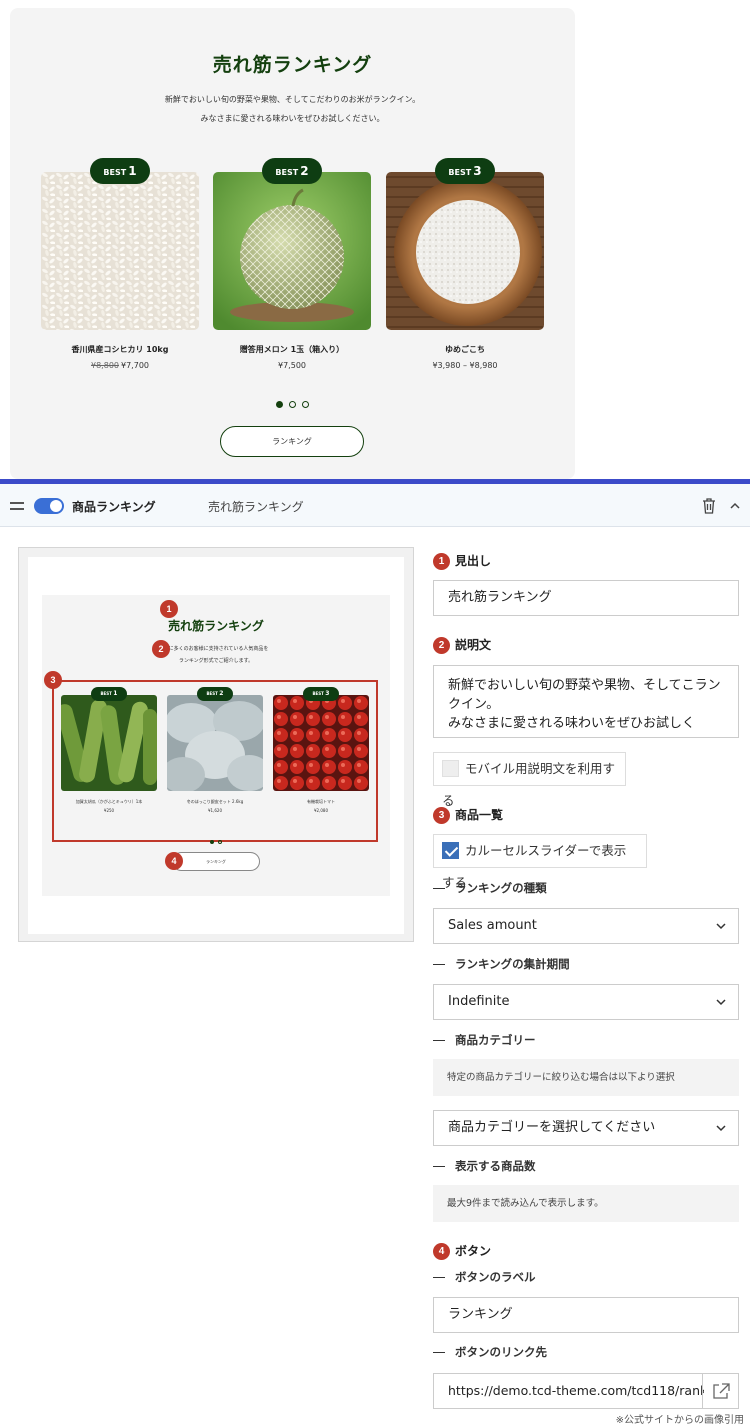  Describe the element at coordinates (216, 838) in the screenshot. I see `diagram-carousel-dots` at that location.